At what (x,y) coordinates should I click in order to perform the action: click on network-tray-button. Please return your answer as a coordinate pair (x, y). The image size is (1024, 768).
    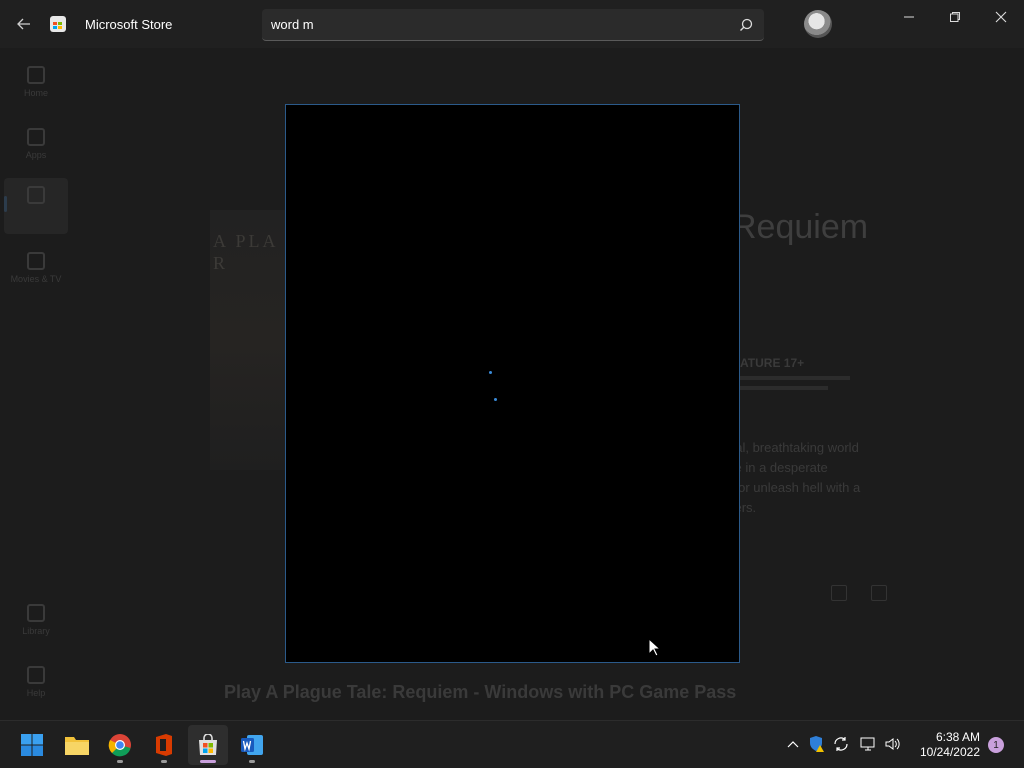
    Looking at the image, I should click on (868, 744).